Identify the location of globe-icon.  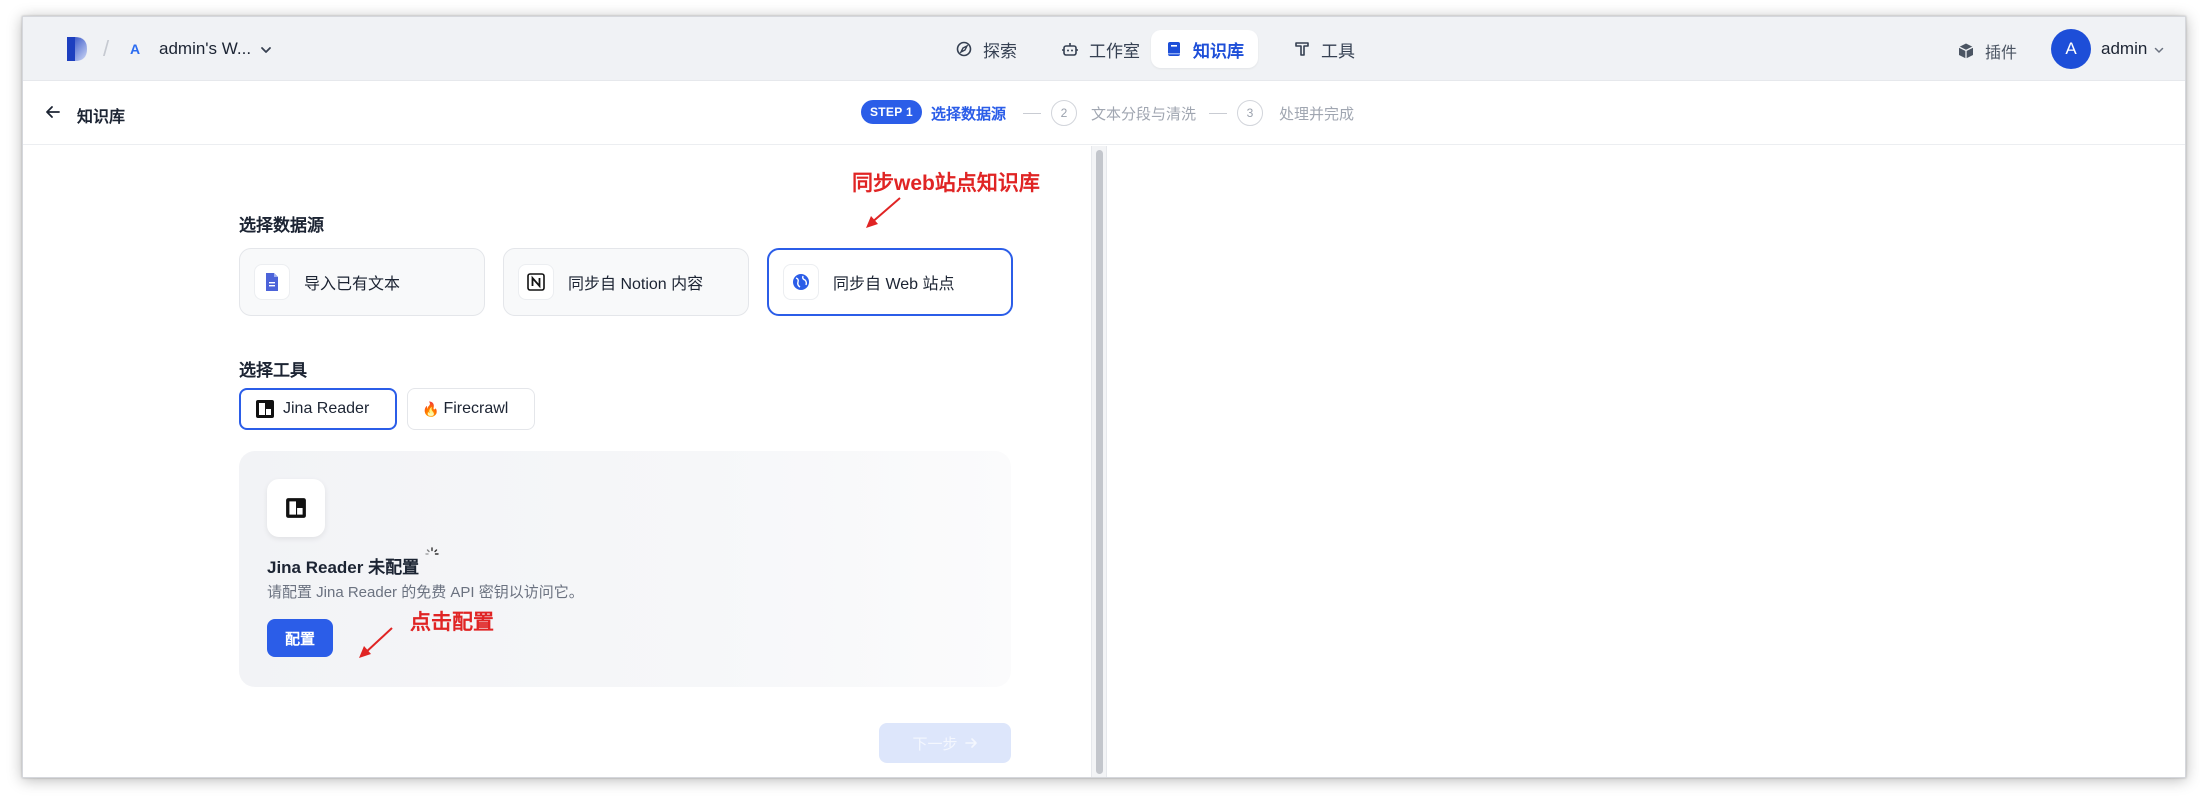
(801, 282).